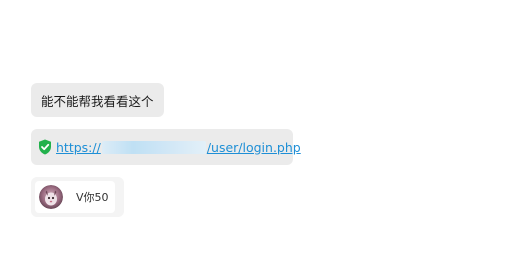  What do you see at coordinates (153, 147) in the screenshot?
I see `redacted-domain` at bounding box center [153, 147].